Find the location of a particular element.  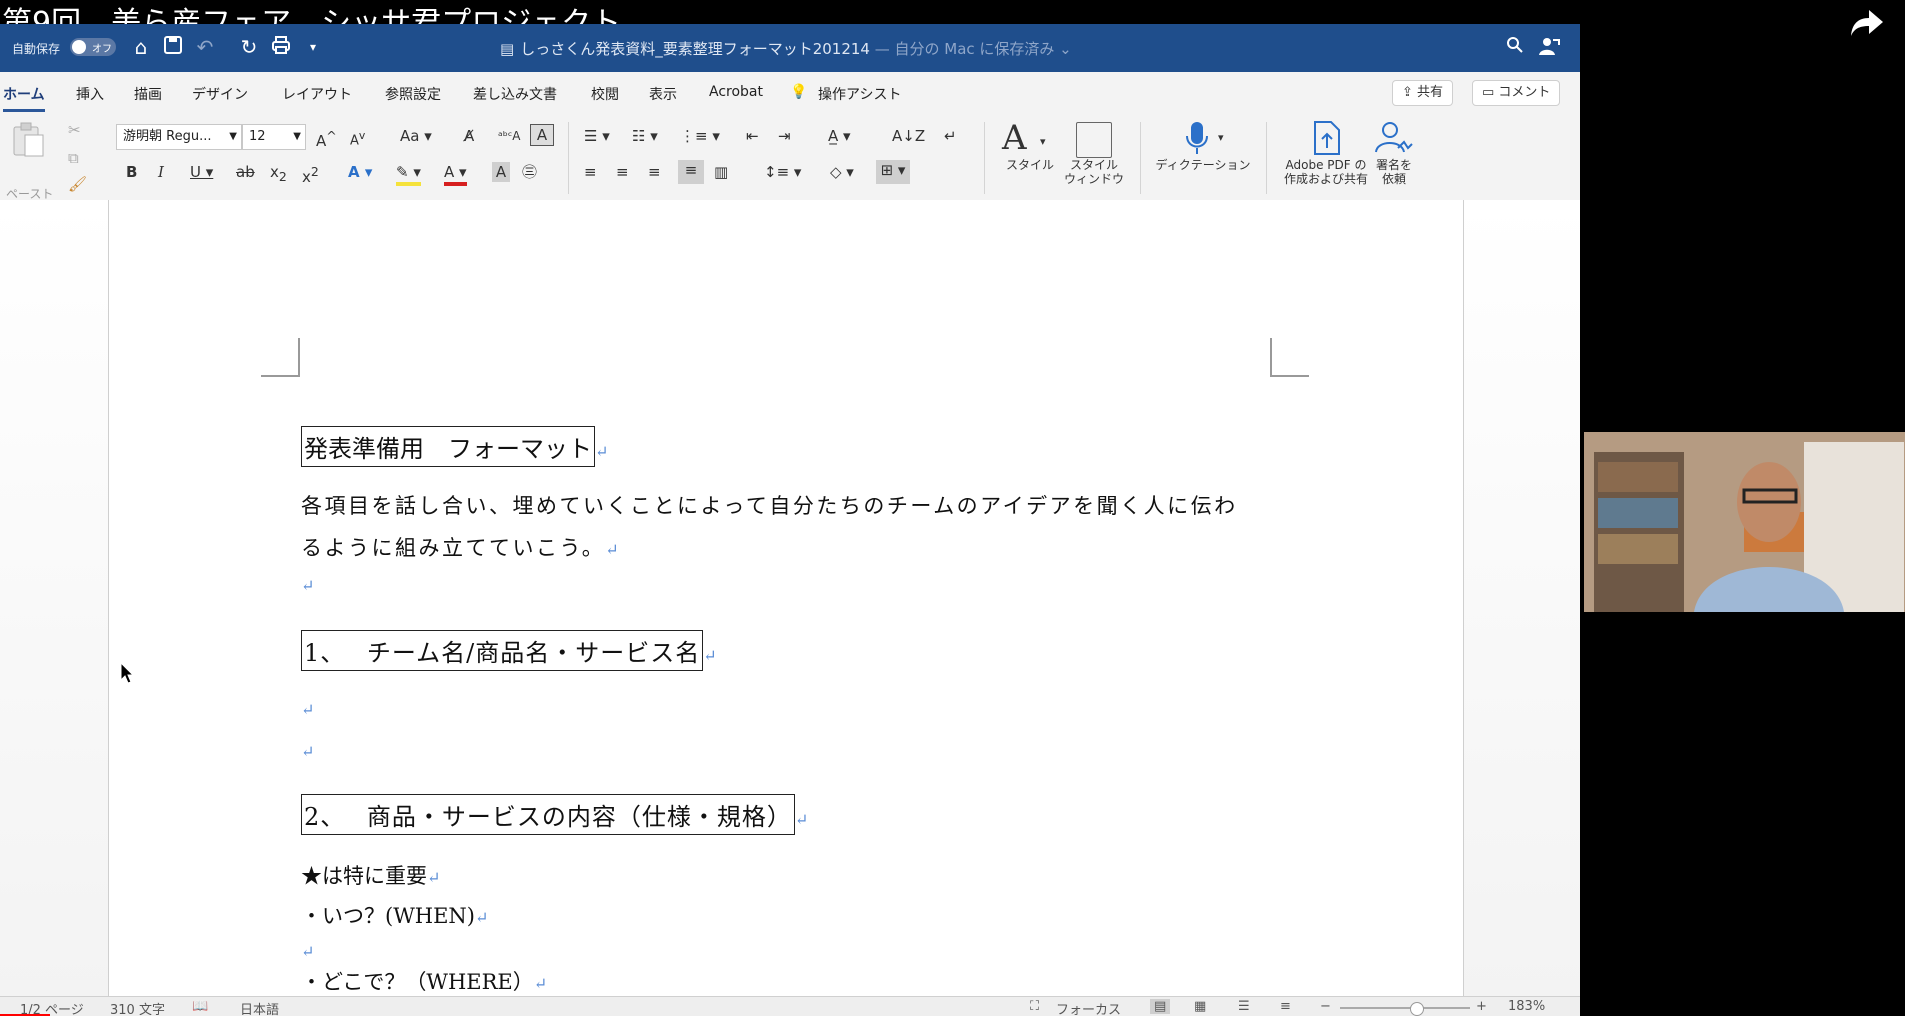

heading-format-text: 発表準備用 フォーマット is located at coordinates (448, 446).